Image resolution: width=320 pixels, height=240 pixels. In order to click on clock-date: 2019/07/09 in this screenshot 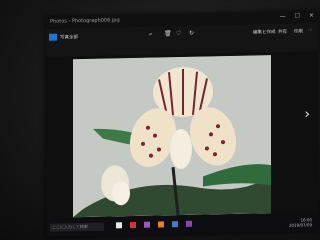, I will do `click(300, 225)`.